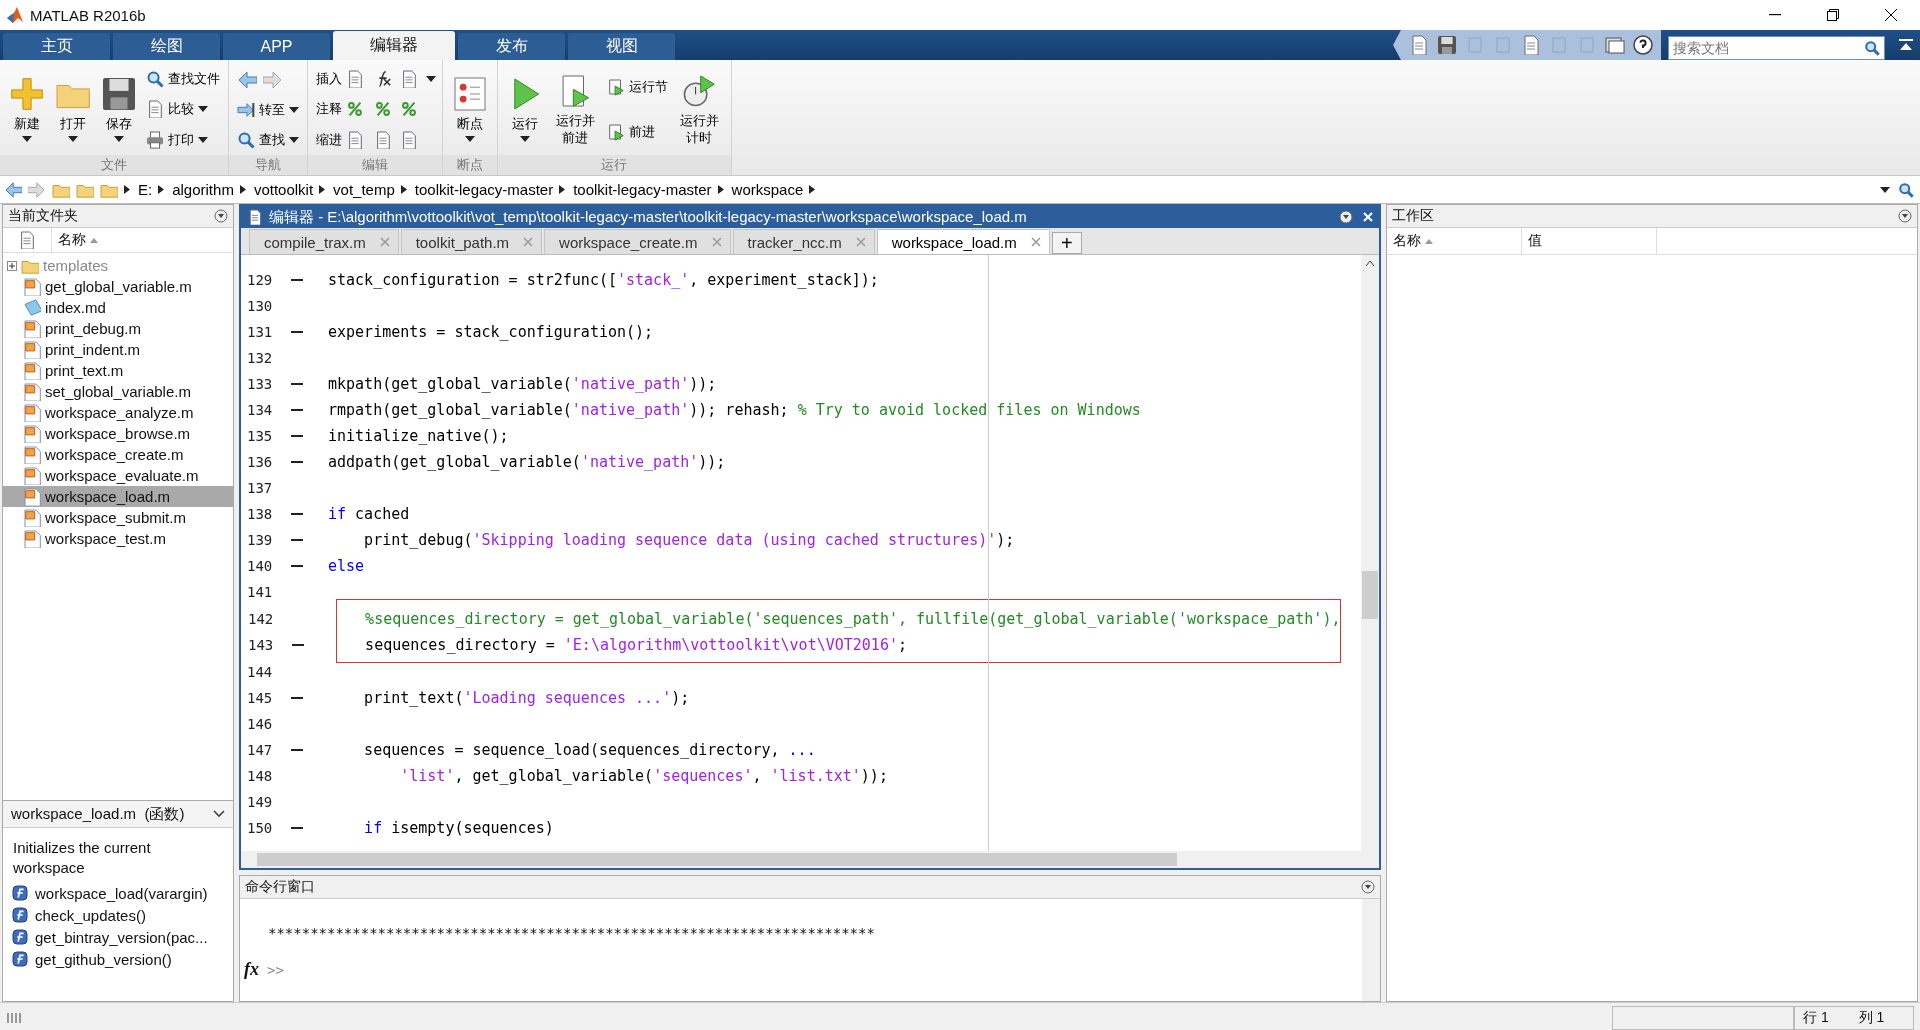 This screenshot has height=1030, width=1920. Describe the element at coordinates (1535, 241) in the screenshot. I see `column-header: 值` at that location.